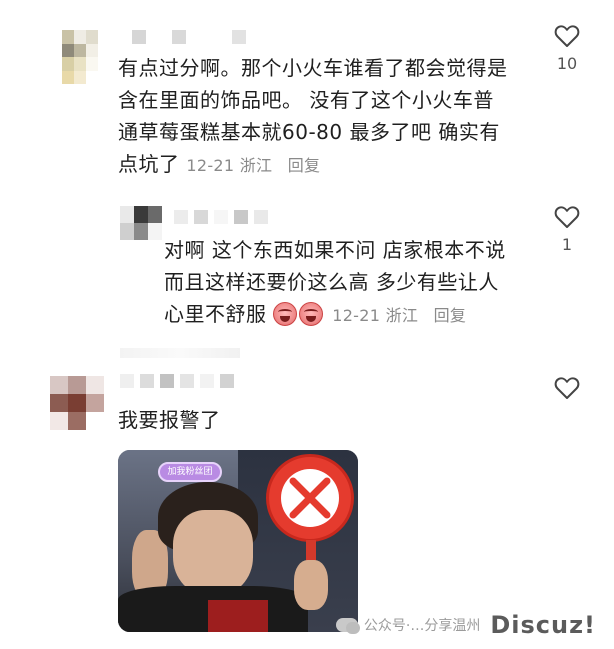 This screenshot has width=614, height=649. I want to click on collapsed-replies-divider, so click(180, 353).